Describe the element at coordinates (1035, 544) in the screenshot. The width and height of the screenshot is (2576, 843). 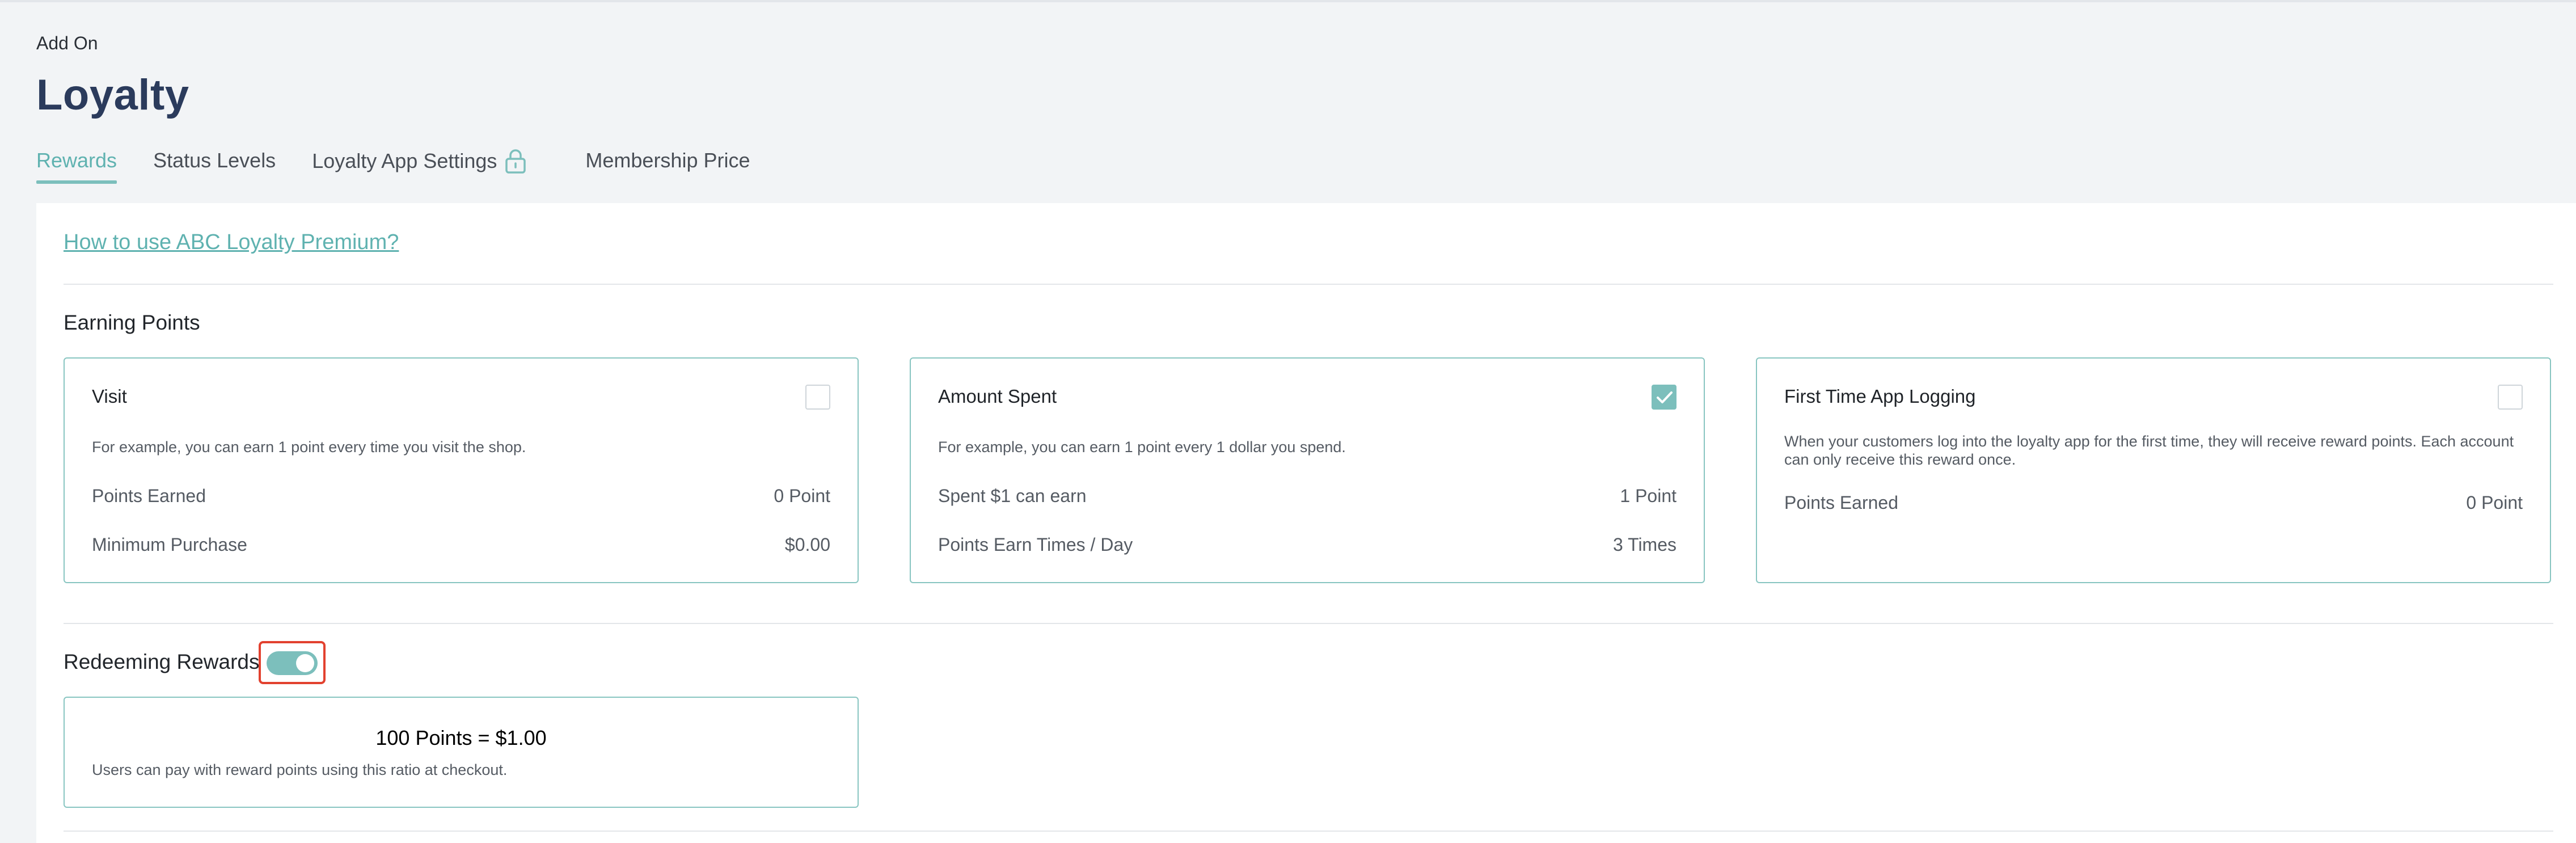
I see `row-label: Points Earn Times / Day` at that location.